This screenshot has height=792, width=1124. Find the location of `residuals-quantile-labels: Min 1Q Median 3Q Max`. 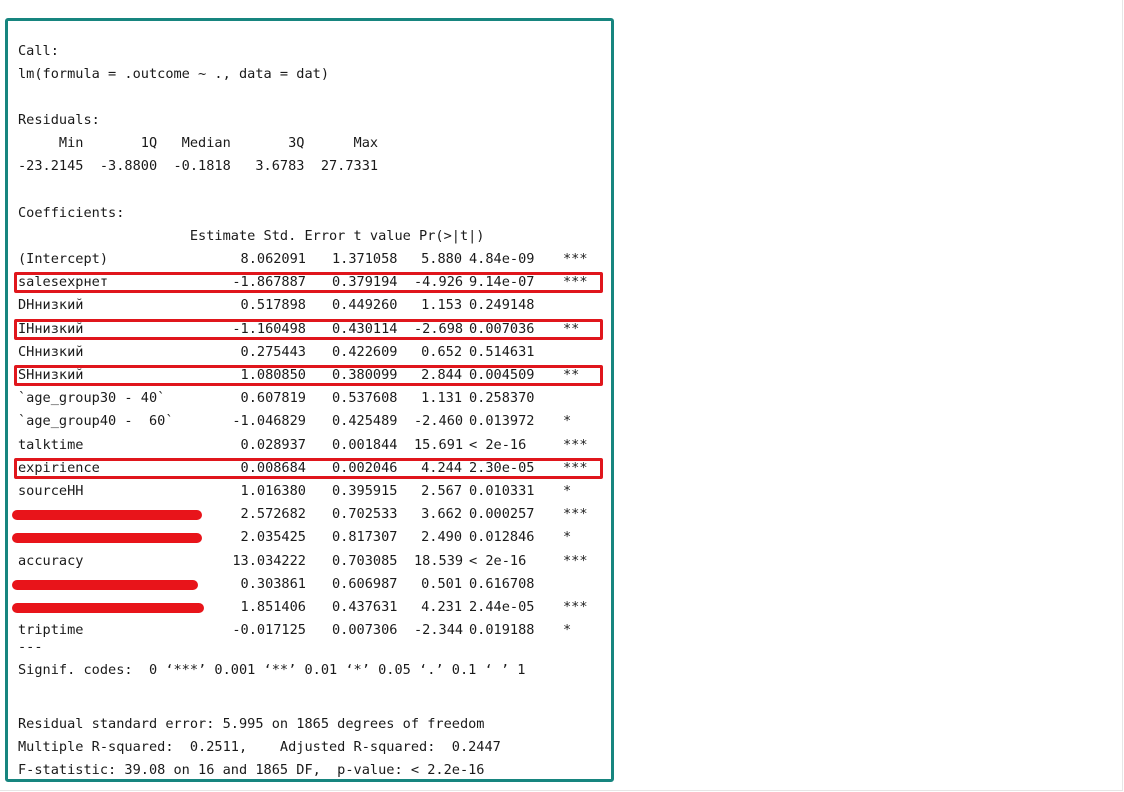

residuals-quantile-labels: Min 1Q Median 3Q Max is located at coordinates (198, 143).